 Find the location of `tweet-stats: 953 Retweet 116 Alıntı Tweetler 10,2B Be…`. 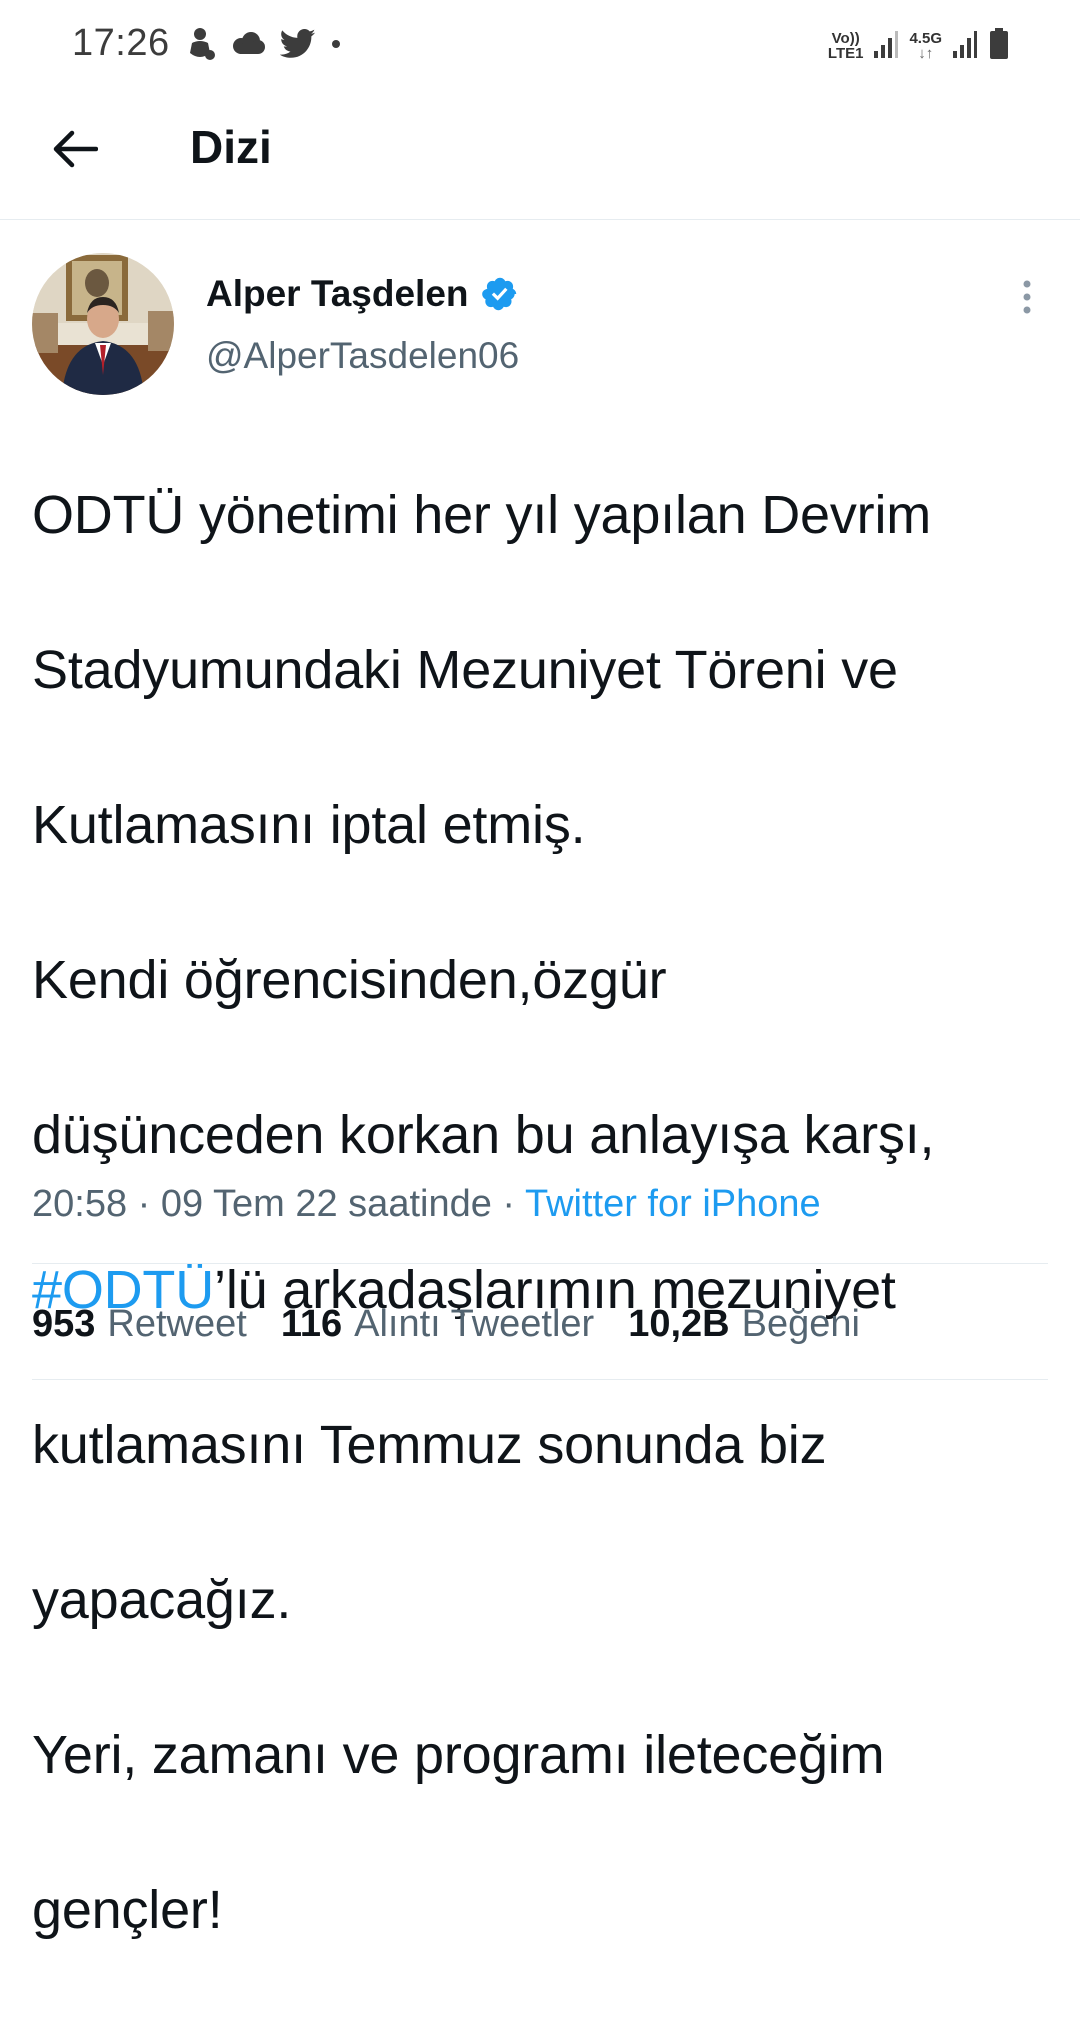

tweet-stats: 953 Retweet 116 Alıntı Tweetler 10,2B Be… is located at coordinates (463, 1324).